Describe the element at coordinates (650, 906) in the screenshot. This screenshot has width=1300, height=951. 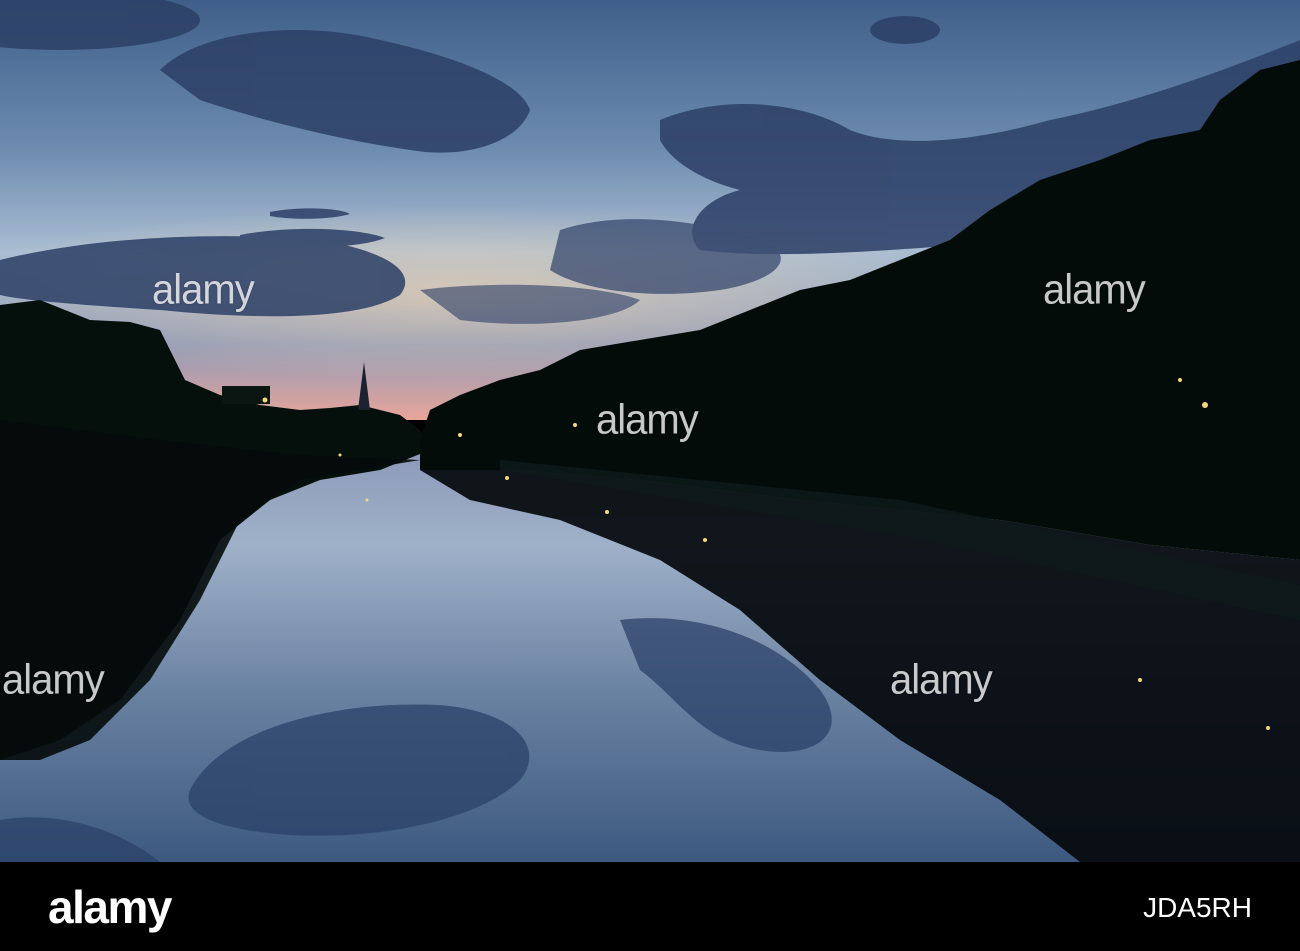
I see `footer-bar: alamy JDA5RH` at that location.